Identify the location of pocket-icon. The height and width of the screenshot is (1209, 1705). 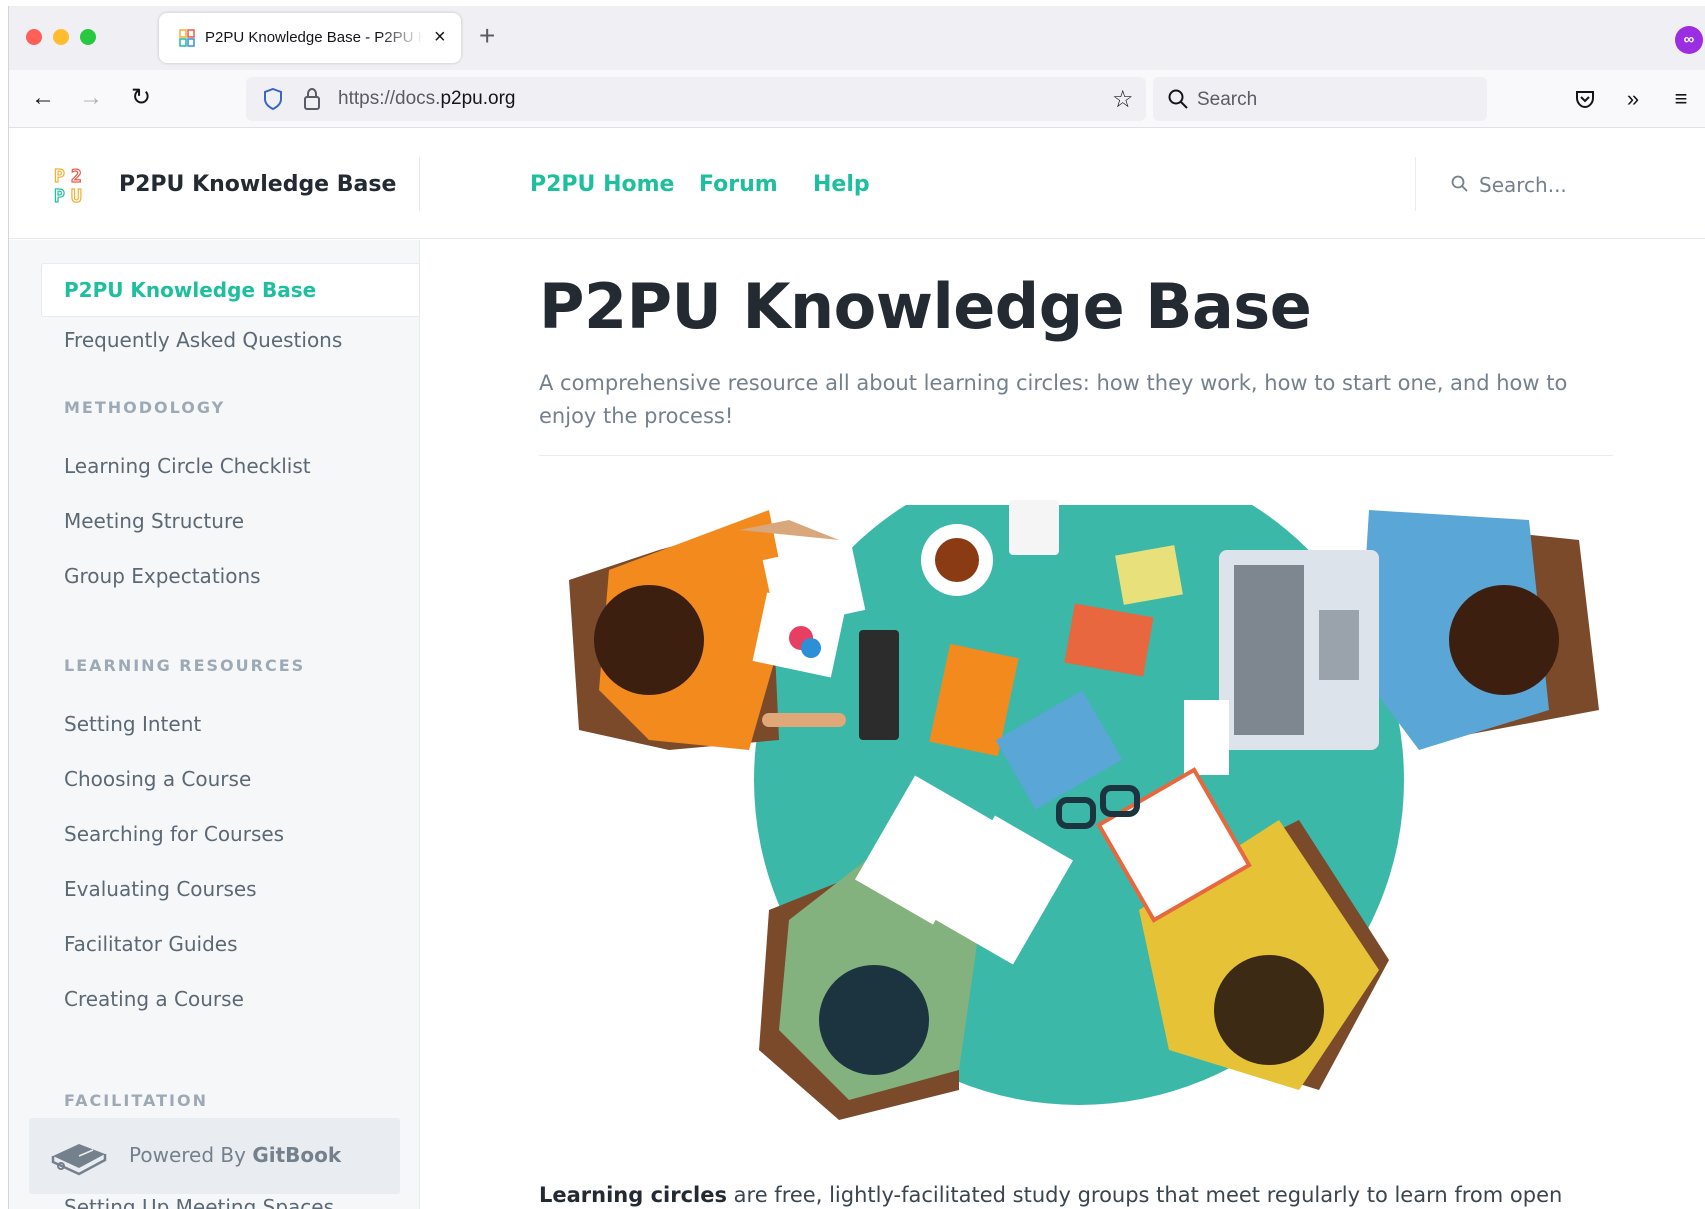
(1585, 99).